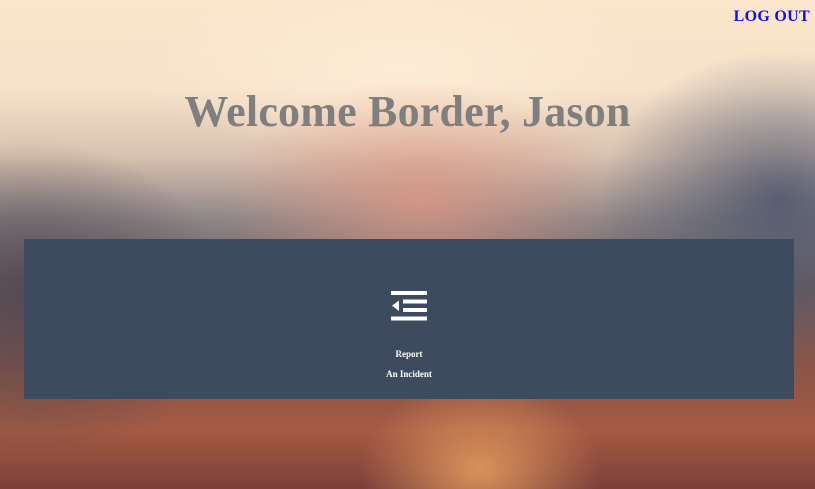 The width and height of the screenshot is (815, 489). I want to click on report-label-line2: An Incident, so click(409, 374).